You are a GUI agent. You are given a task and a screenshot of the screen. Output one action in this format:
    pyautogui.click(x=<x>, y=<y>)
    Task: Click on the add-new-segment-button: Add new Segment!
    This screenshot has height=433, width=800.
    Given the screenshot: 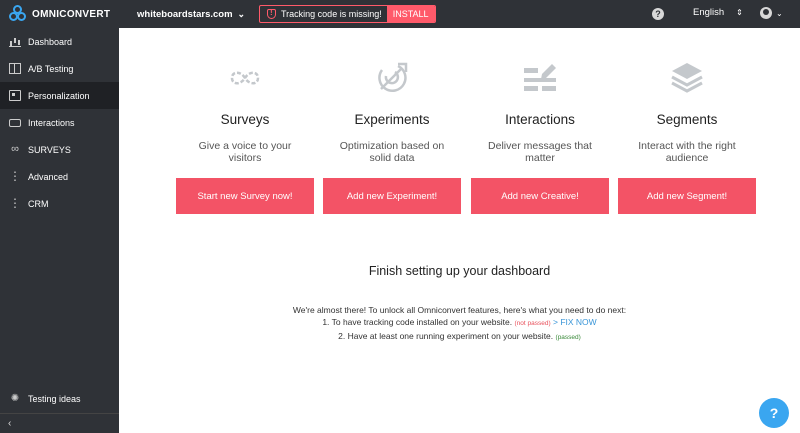 What is the action you would take?
    pyautogui.click(x=687, y=196)
    